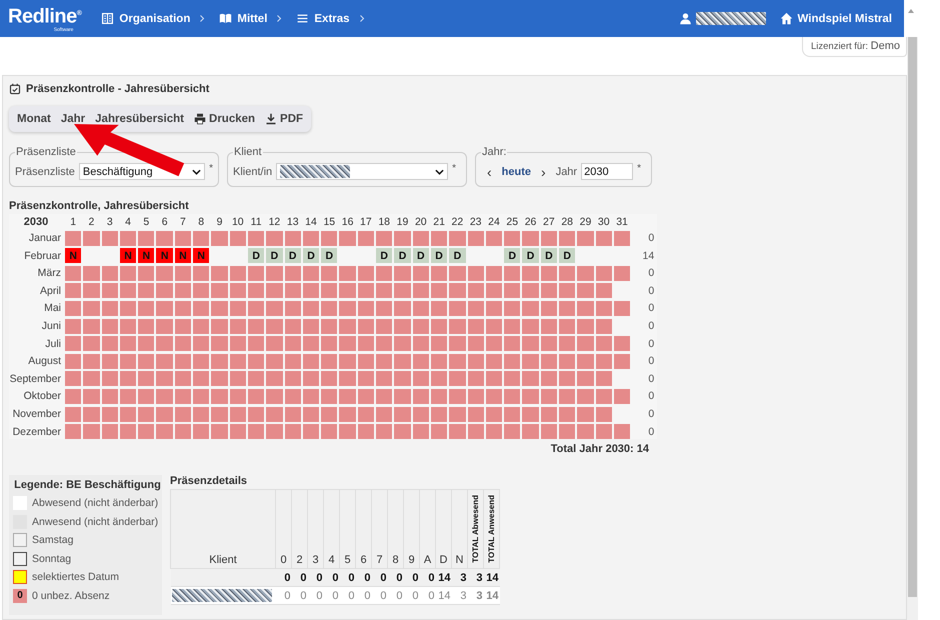  What do you see at coordinates (284, 119) in the screenshot?
I see `toolbar-button: PDF` at bounding box center [284, 119].